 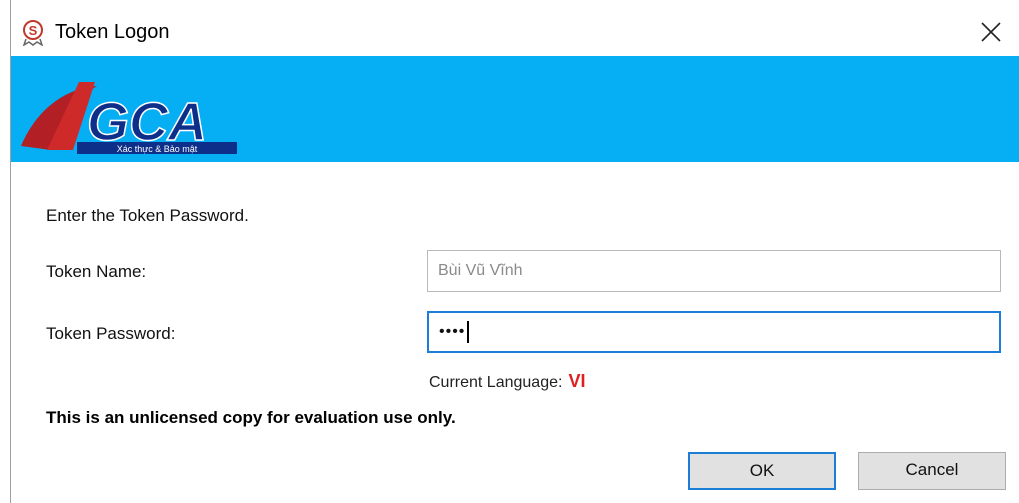 I want to click on language-label: Current Language:, so click(x=496, y=382).